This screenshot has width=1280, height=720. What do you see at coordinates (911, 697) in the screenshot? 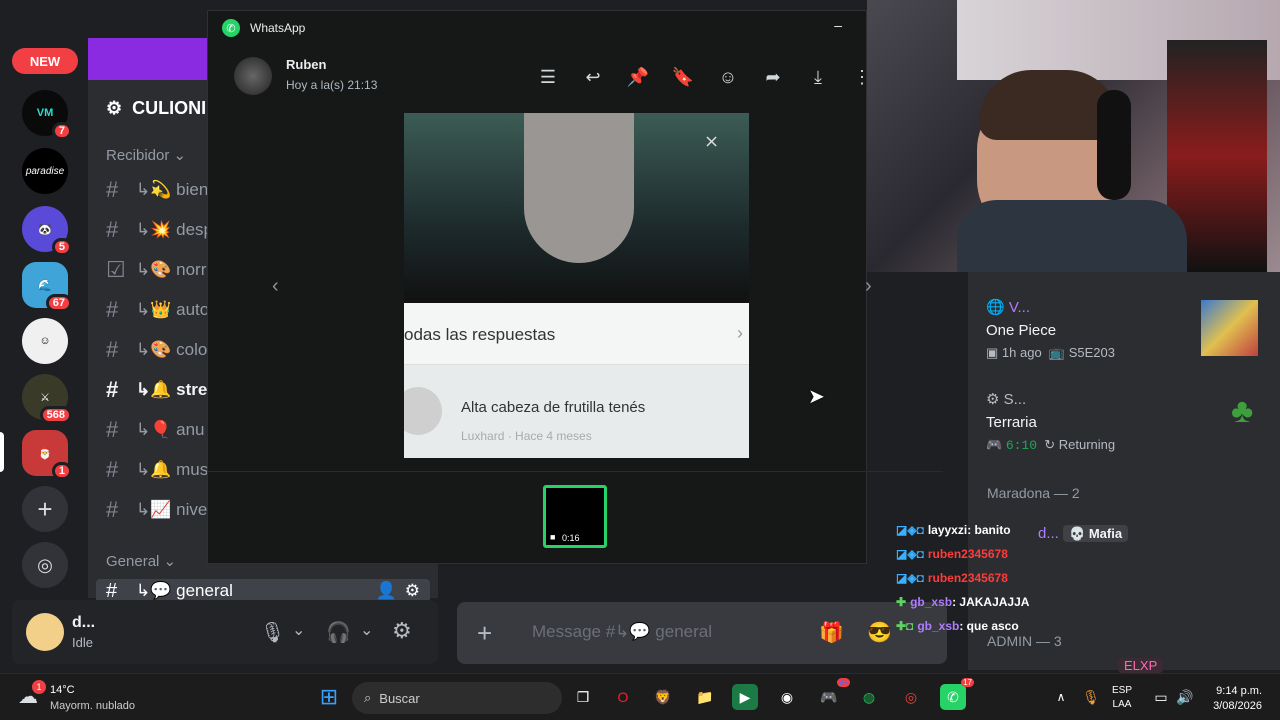
I see `chrome-icon: ◎` at bounding box center [911, 697].